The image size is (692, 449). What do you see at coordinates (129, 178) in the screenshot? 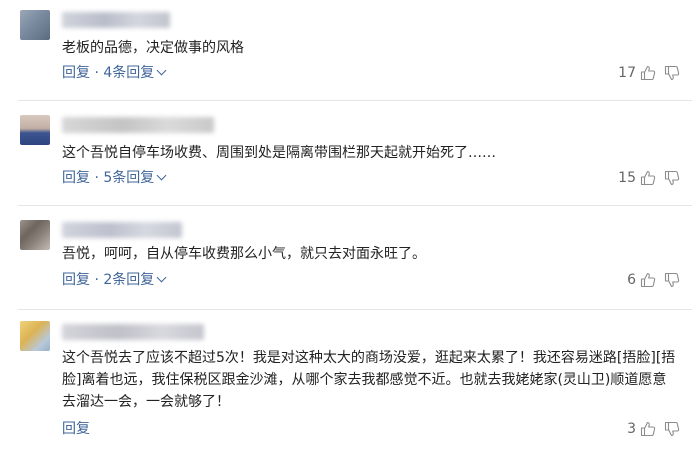
I see `replies-count-label: 5条回复` at bounding box center [129, 178].